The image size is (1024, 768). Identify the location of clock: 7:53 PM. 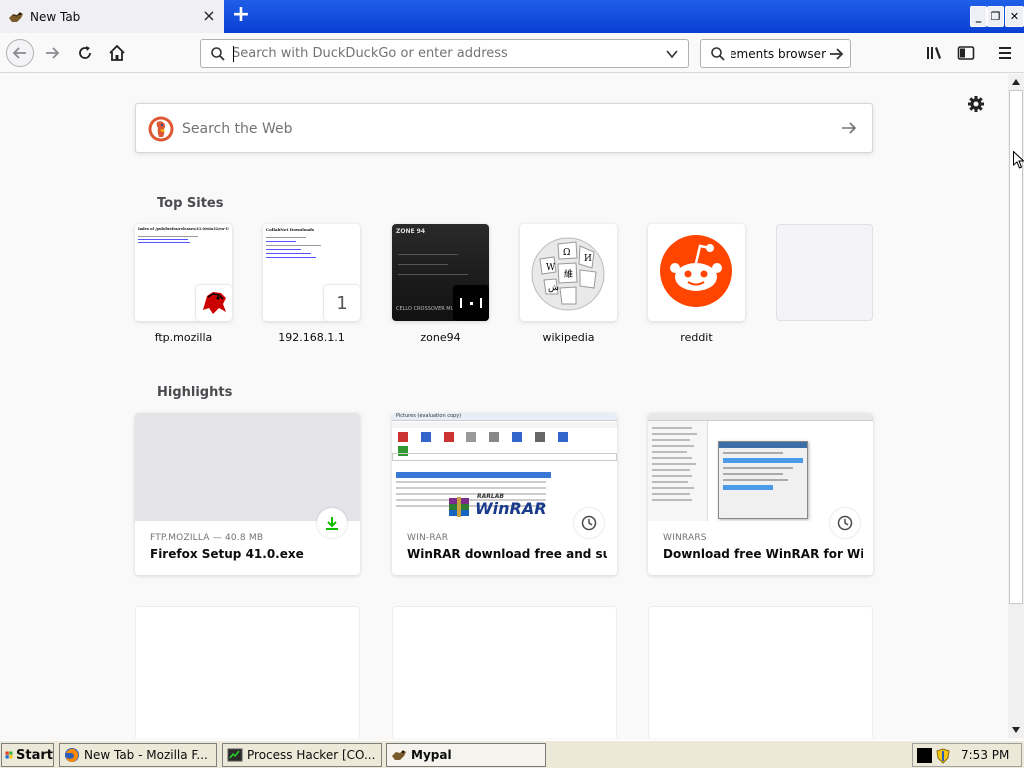
(985, 755).